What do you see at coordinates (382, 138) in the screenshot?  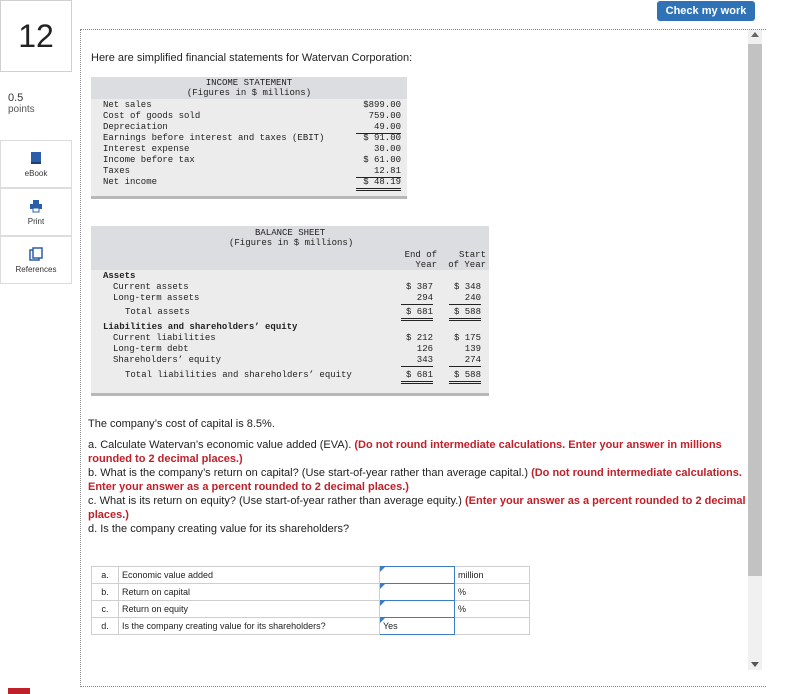 I see `income-row-value: $ 91.00` at bounding box center [382, 138].